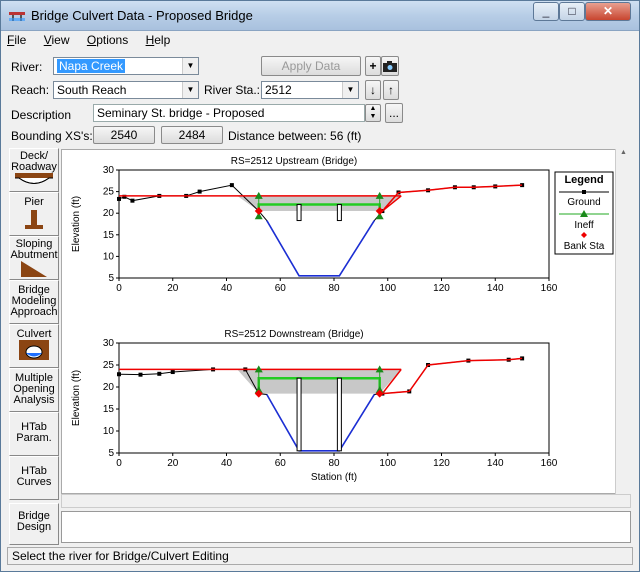 The image size is (640, 572). Describe the element at coordinates (232, 90) in the screenshot. I see `river-sta-label: River Sta.:` at that location.